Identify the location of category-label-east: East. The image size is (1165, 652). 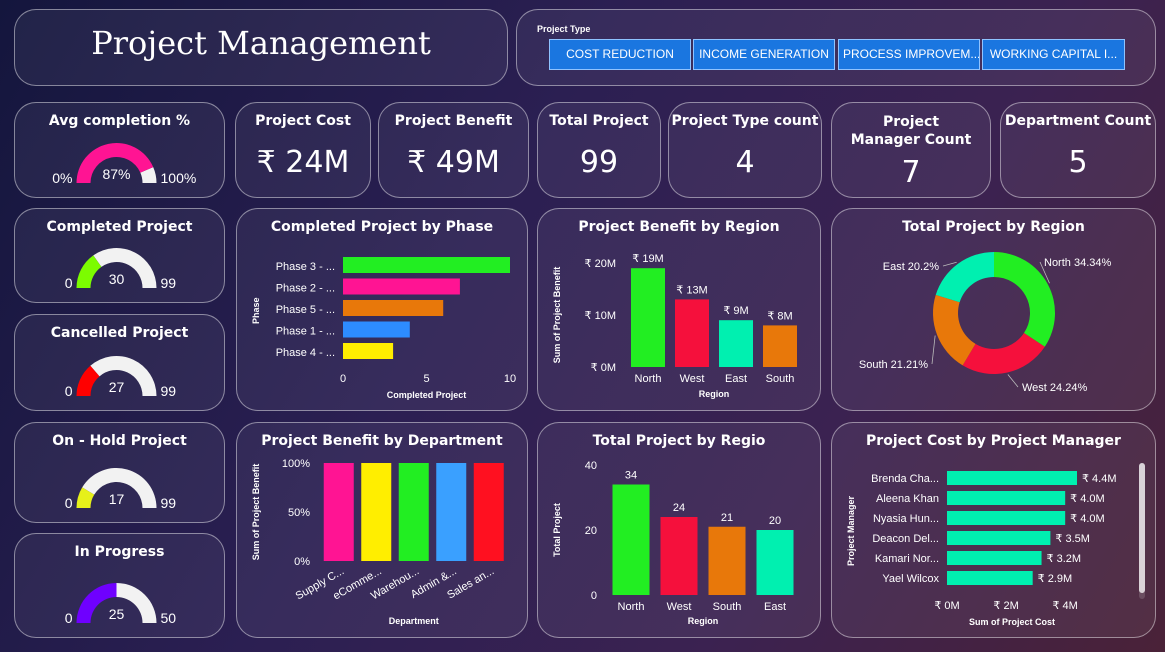
(775, 607).